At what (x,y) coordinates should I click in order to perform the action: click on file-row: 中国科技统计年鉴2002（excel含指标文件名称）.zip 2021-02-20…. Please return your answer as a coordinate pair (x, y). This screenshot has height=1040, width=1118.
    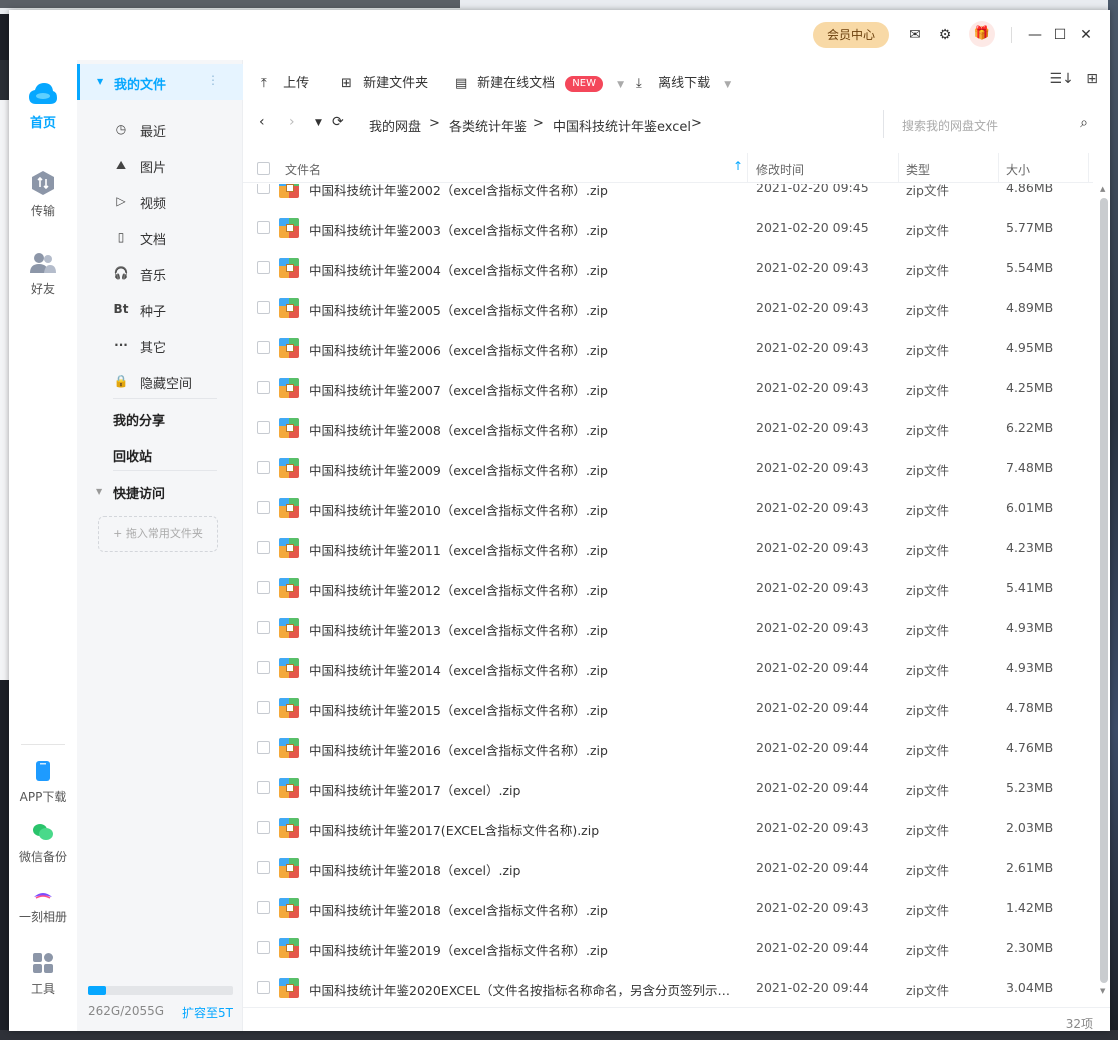
    Looking at the image, I should click on (668, 196).